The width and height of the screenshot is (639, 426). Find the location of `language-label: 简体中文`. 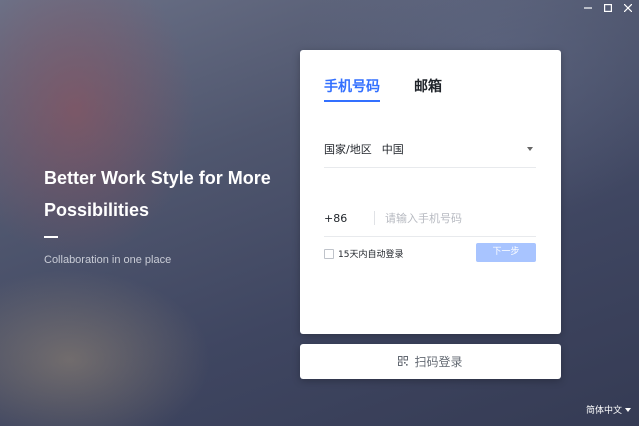

language-label: 简体中文 is located at coordinates (603, 411).